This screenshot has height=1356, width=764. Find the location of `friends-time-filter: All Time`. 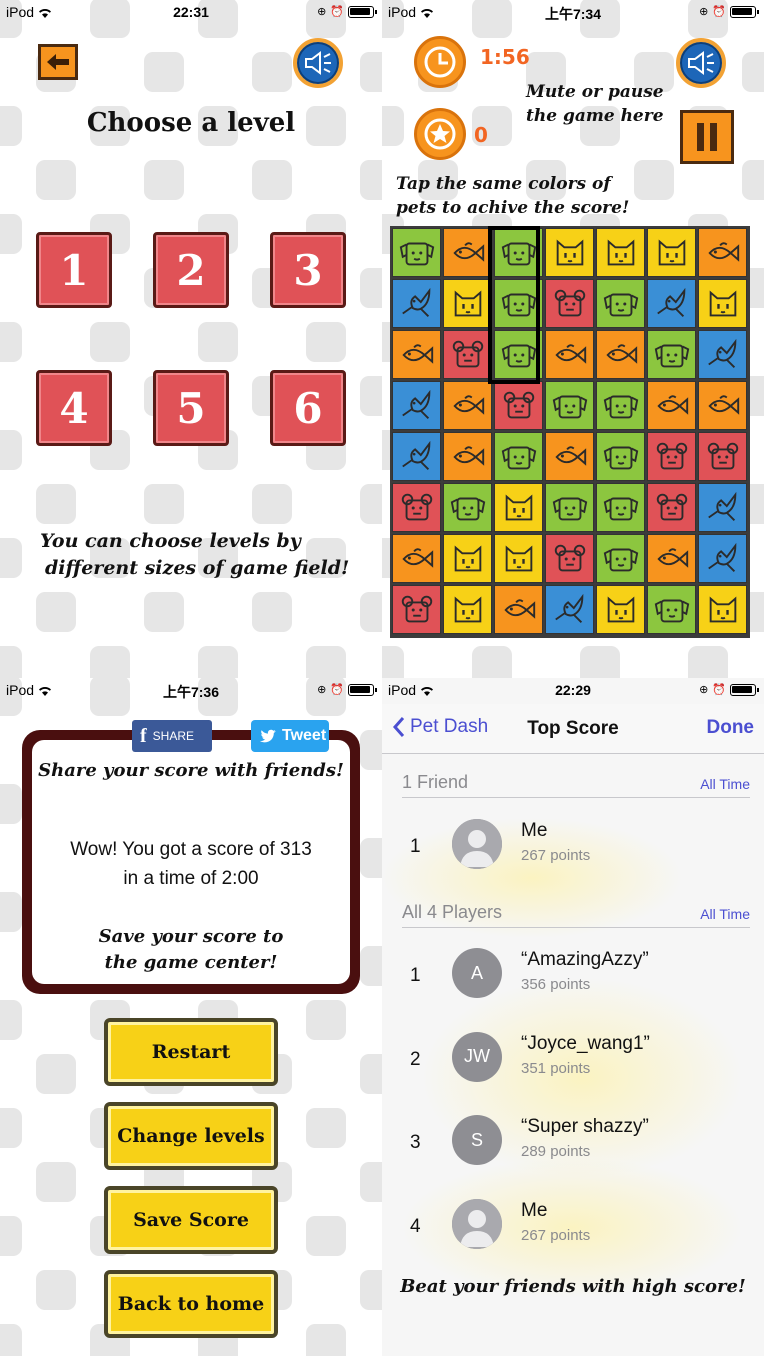

friends-time-filter: All Time is located at coordinates (725, 784).